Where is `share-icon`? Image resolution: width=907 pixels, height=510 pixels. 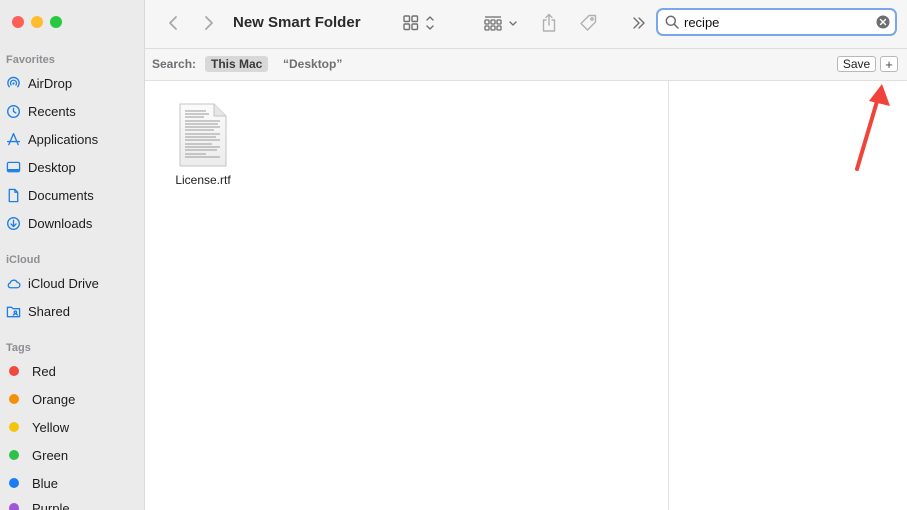 share-icon is located at coordinates (549, 22).